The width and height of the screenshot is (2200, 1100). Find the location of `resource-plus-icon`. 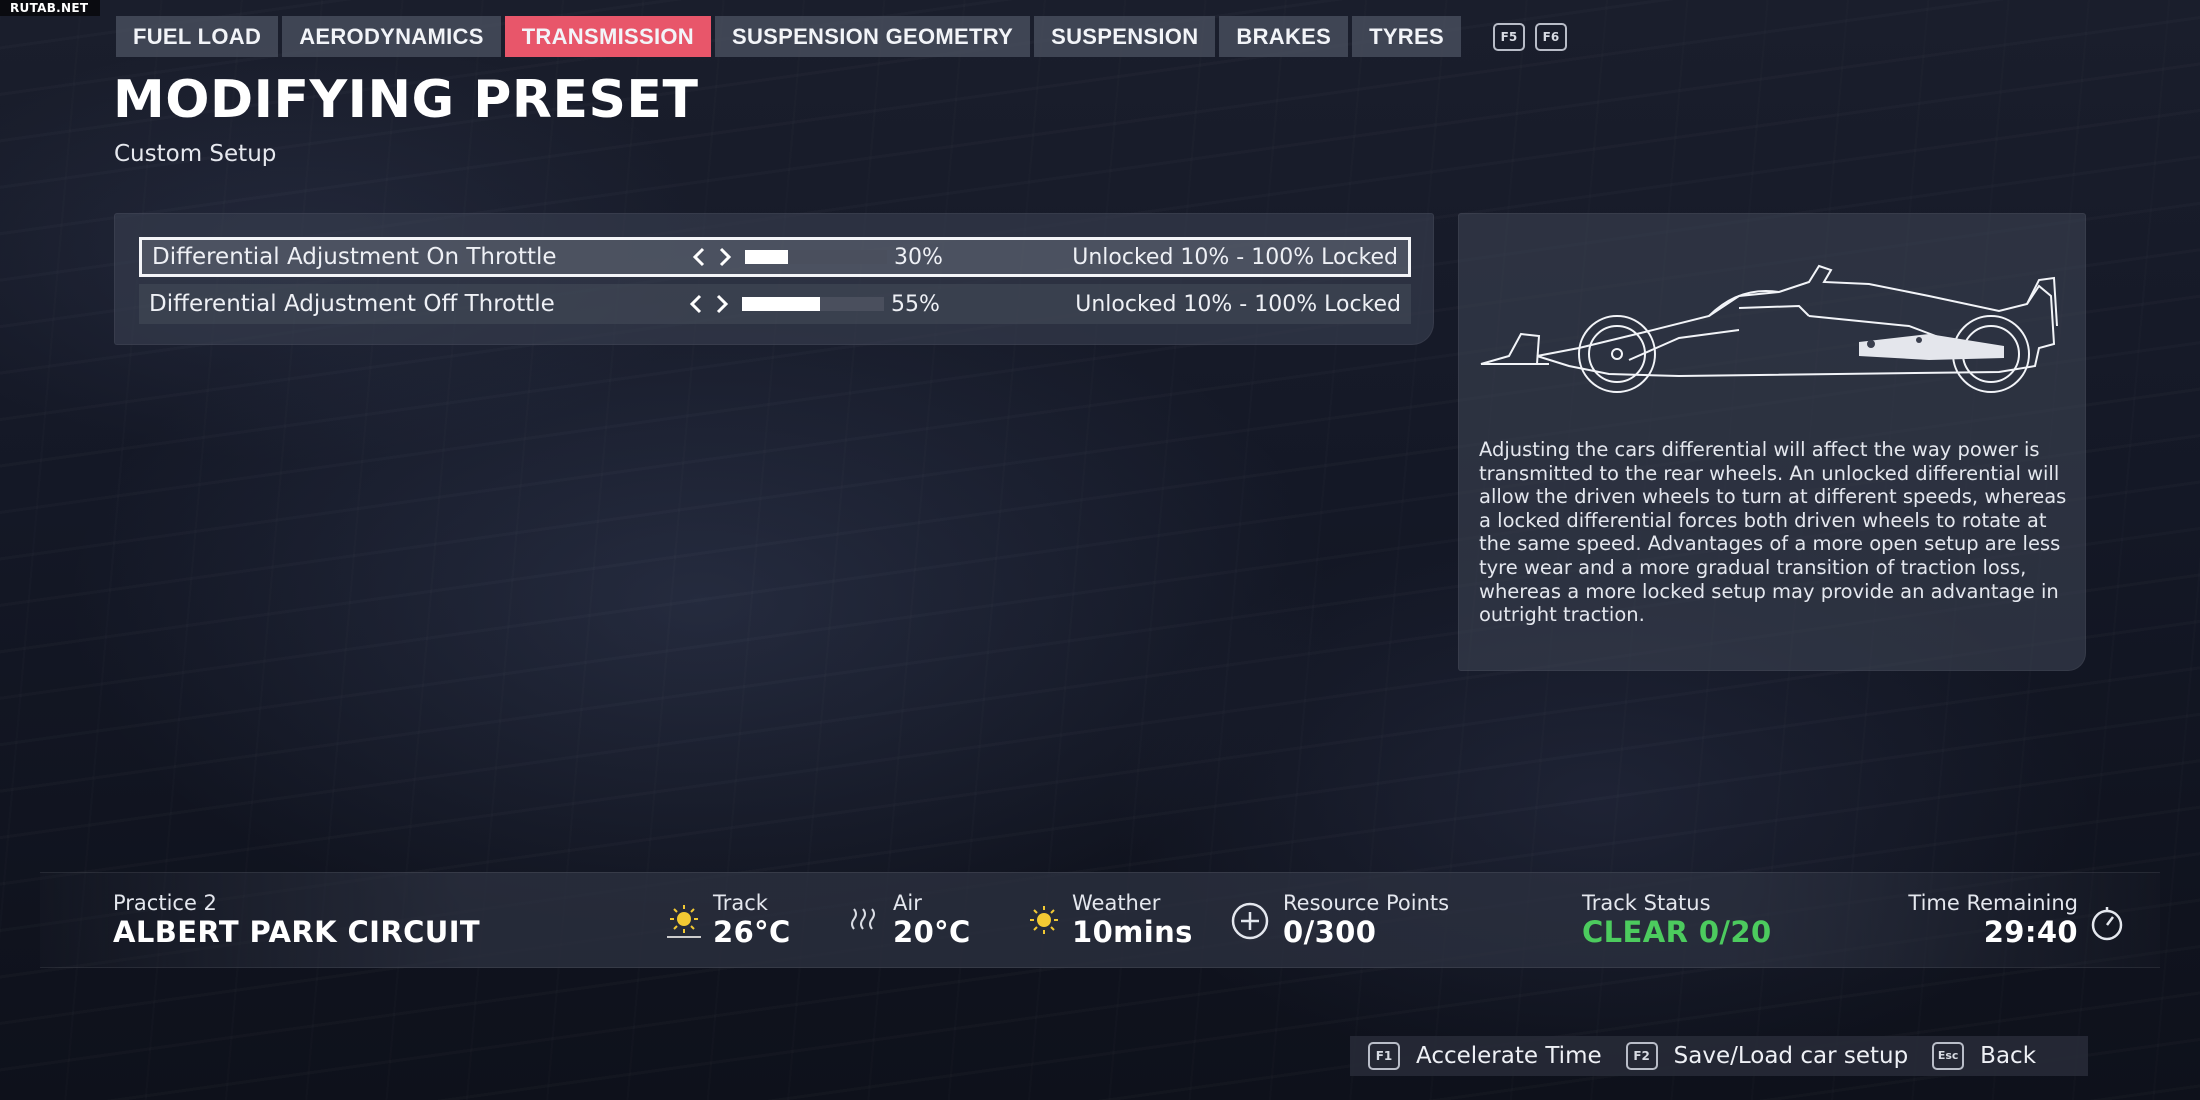

resource-plus-icon is located at coordinates (1250, 921).